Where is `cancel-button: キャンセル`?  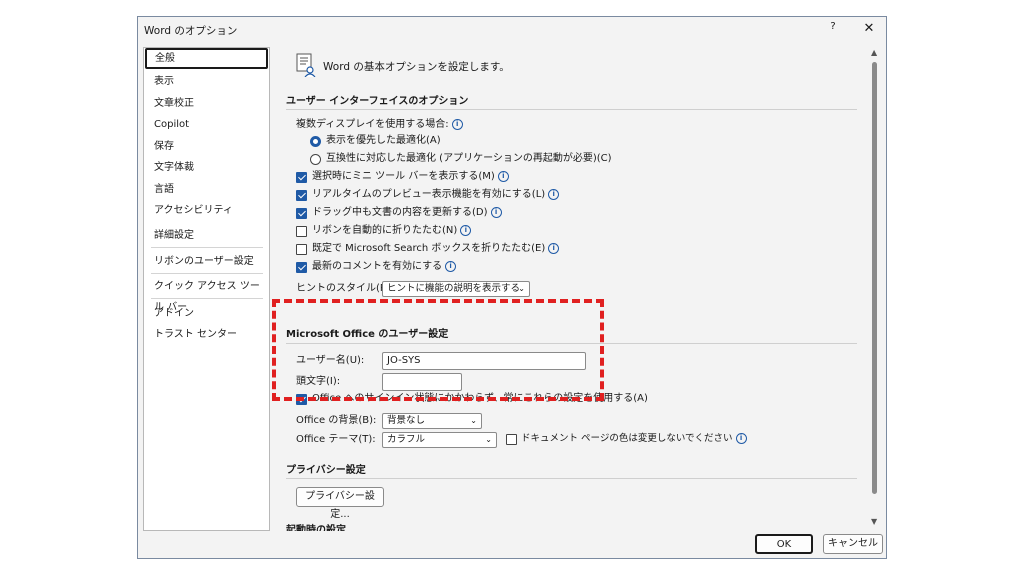
cancel-button: キャンセル is located at coordinates (853, 544).